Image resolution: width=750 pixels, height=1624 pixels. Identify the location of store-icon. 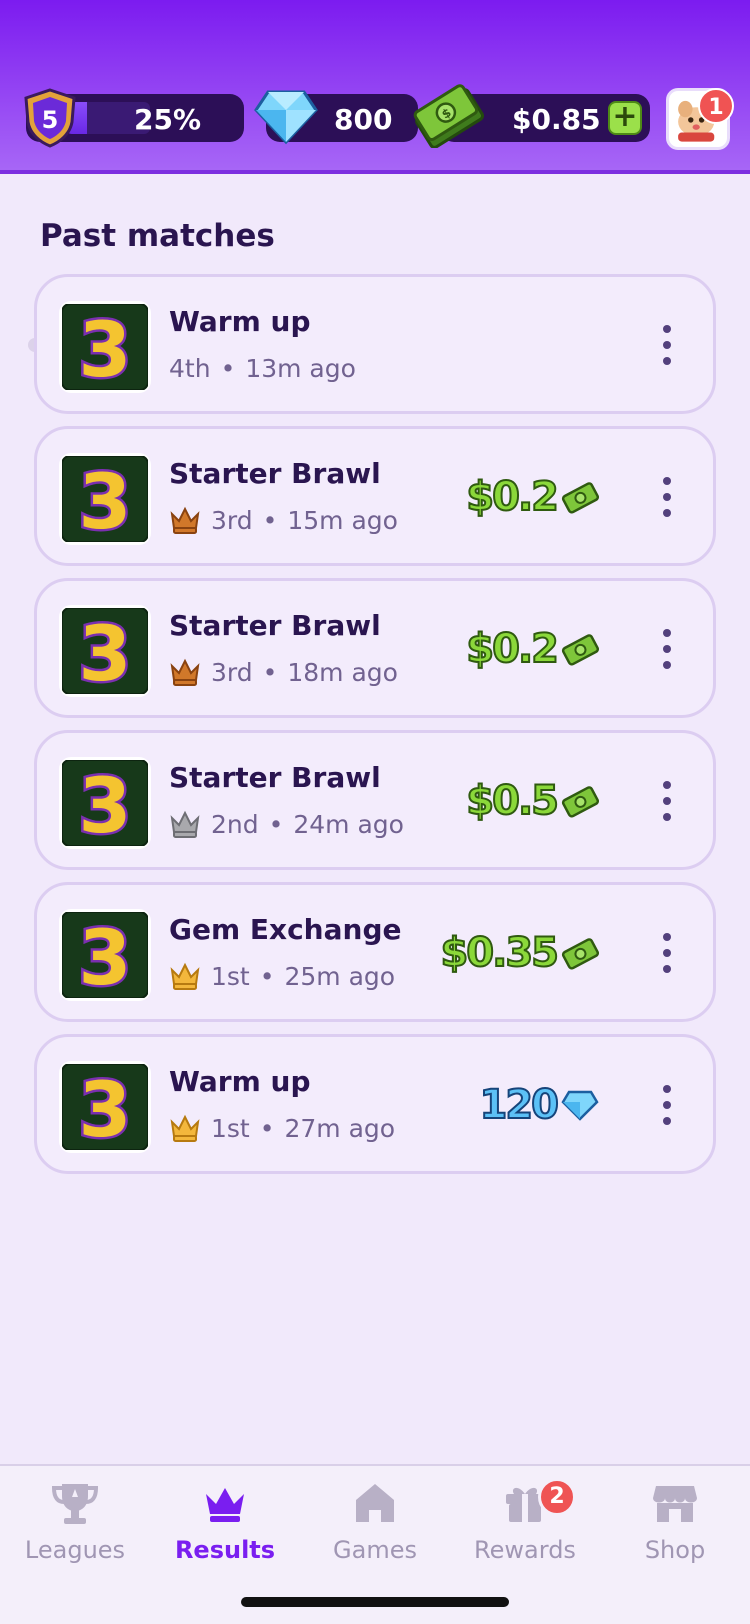
(675, 1504).